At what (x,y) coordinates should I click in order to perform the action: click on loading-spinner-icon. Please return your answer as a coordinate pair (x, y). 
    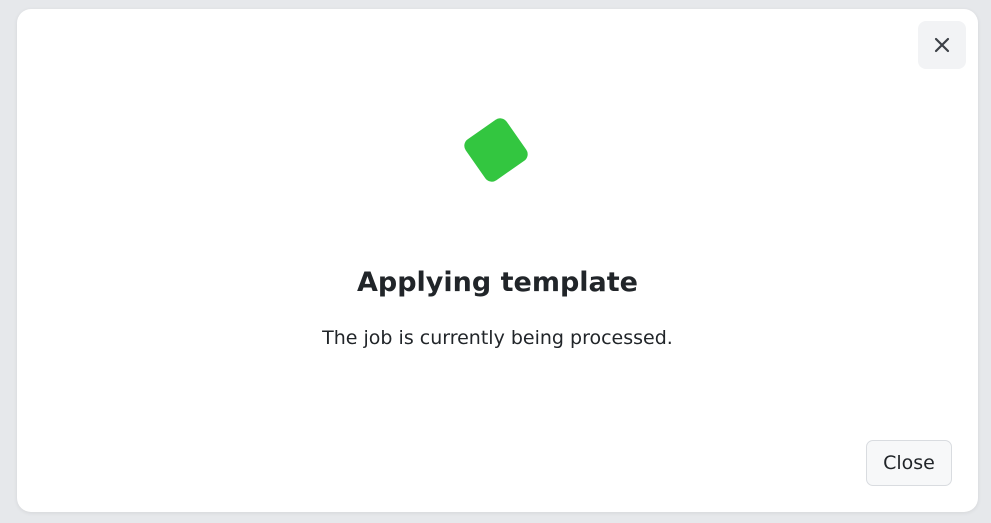
    Looking at the image, I should click on (496, 150).